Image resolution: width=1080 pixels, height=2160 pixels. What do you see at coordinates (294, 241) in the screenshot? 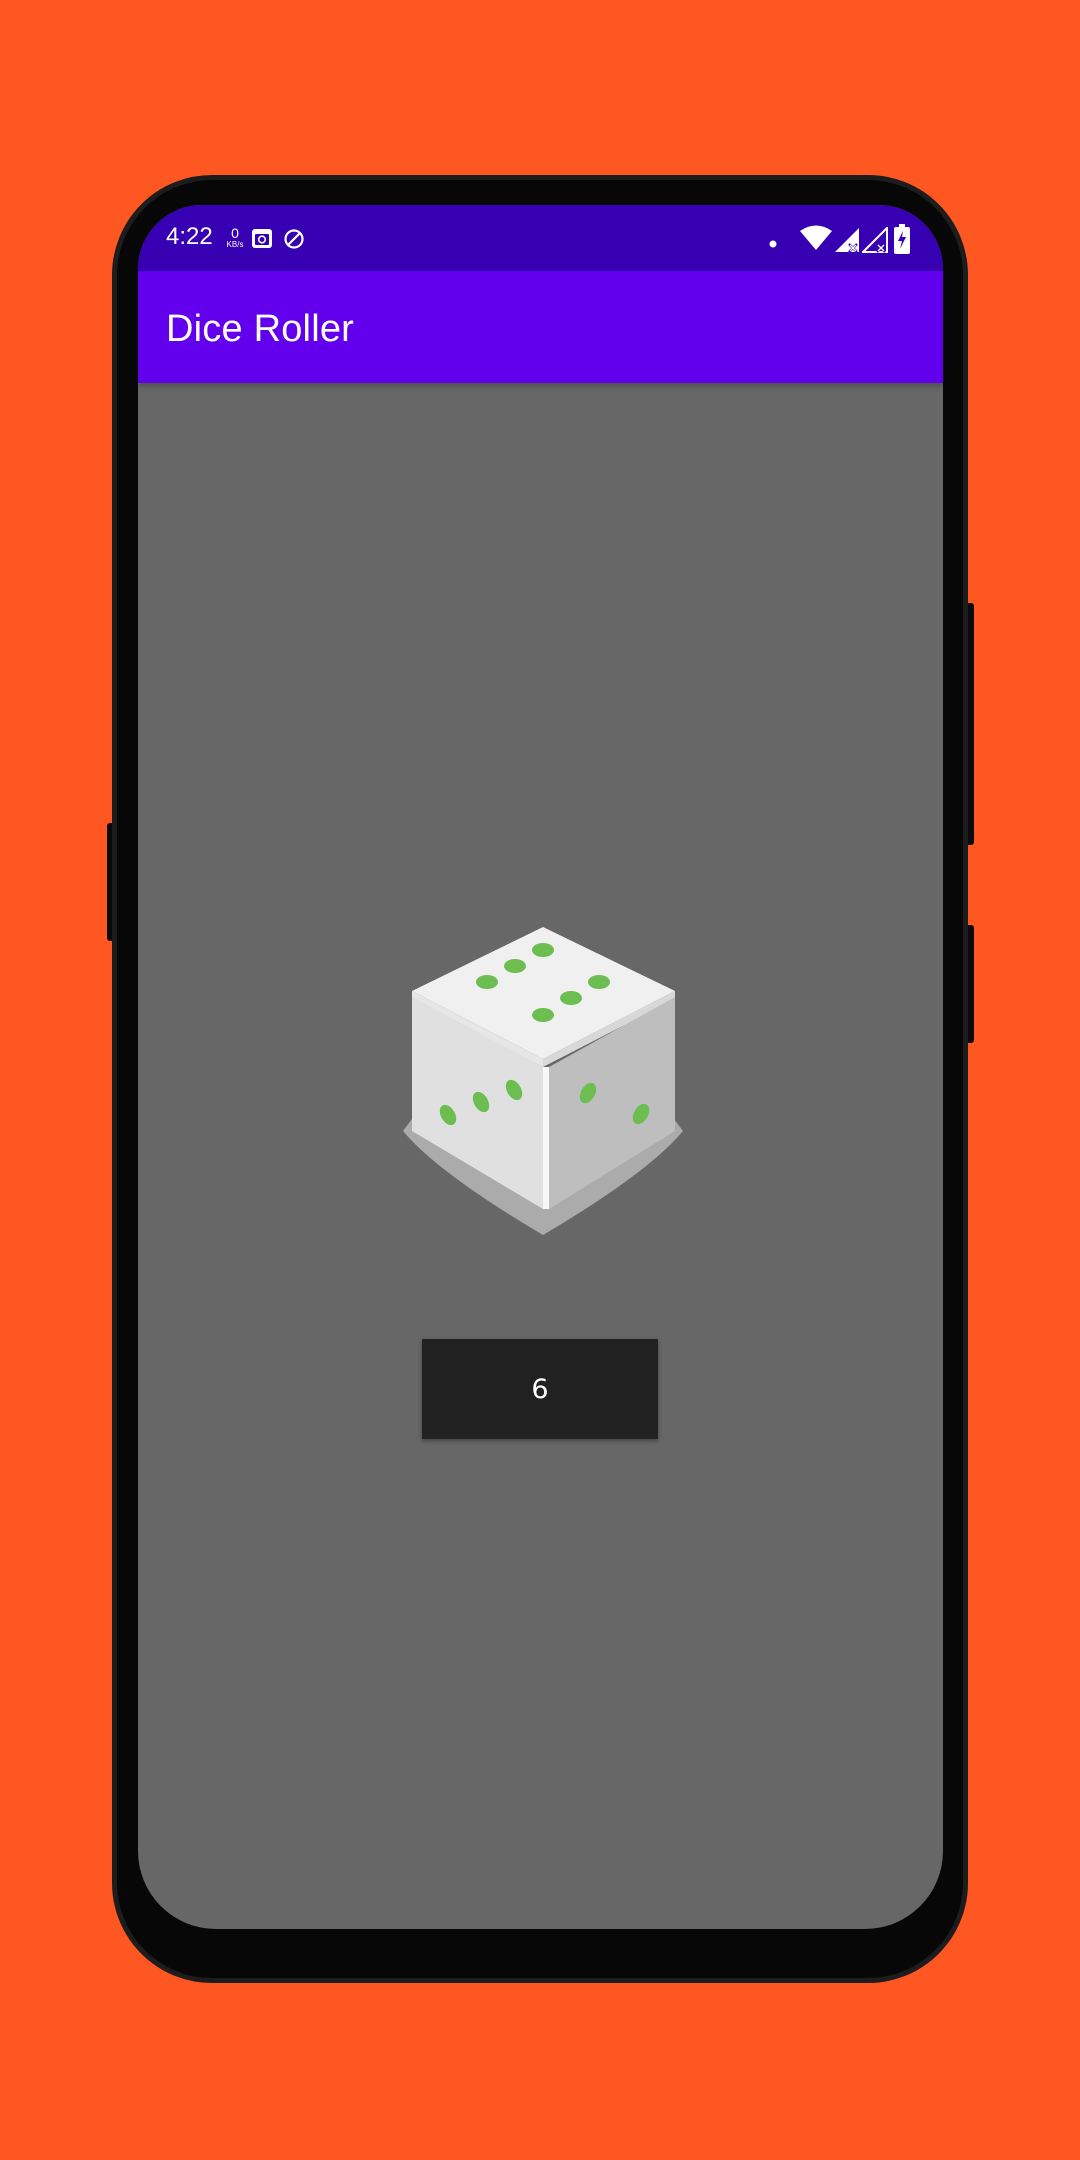
I see `do-not-disturb-icon` at bounding box center [294, 241].